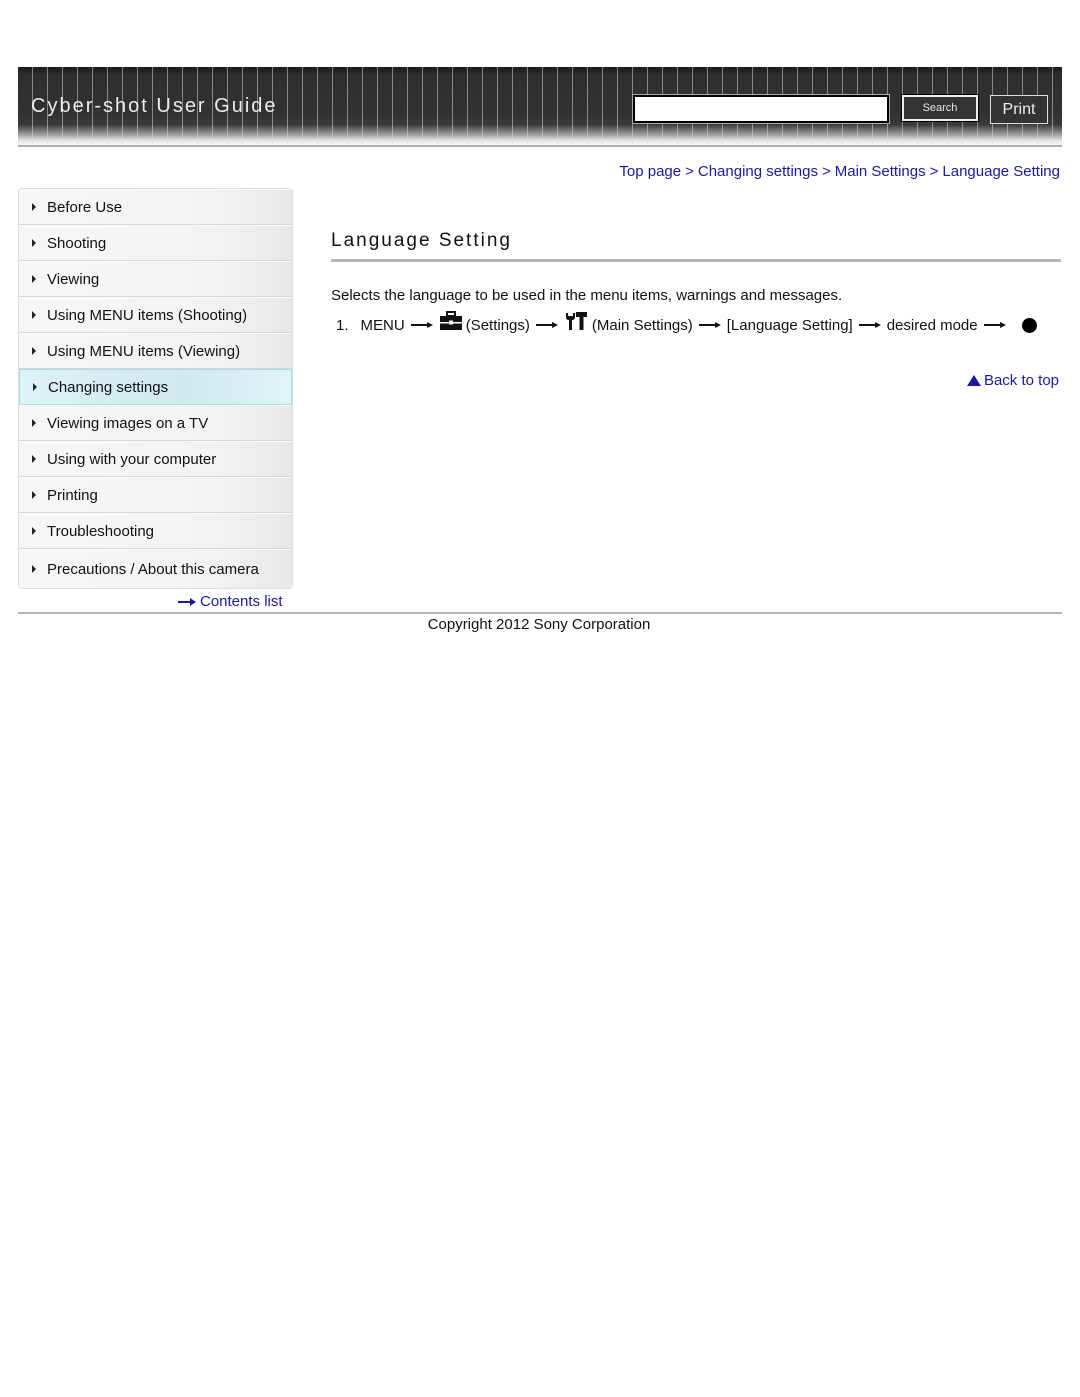 The image size is (1080, 1397). I want to click on sidebar-item-menu-viewing: Using MENU items (Viewing), so click(155, 351).